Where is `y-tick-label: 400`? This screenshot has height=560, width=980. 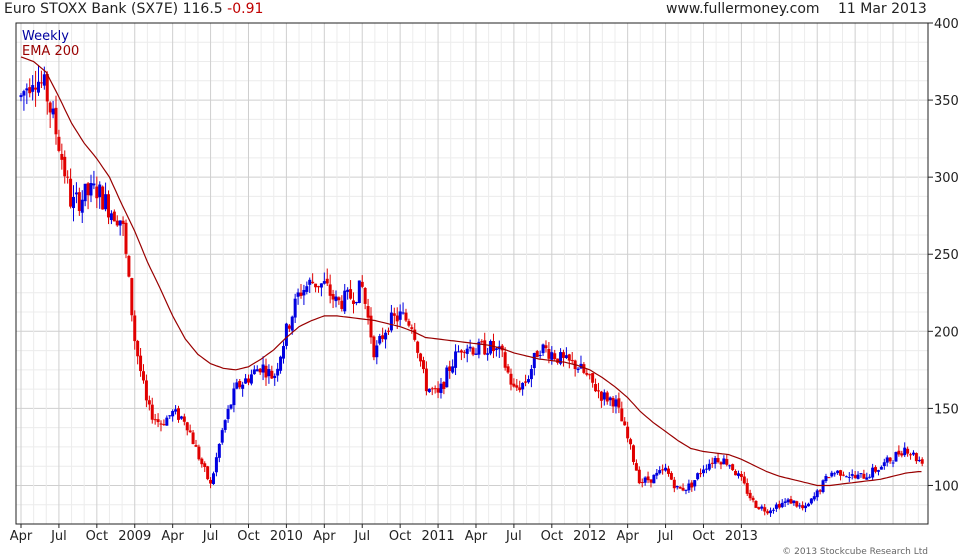
y-tick-label: 400 is located at coordinates (946, 24).